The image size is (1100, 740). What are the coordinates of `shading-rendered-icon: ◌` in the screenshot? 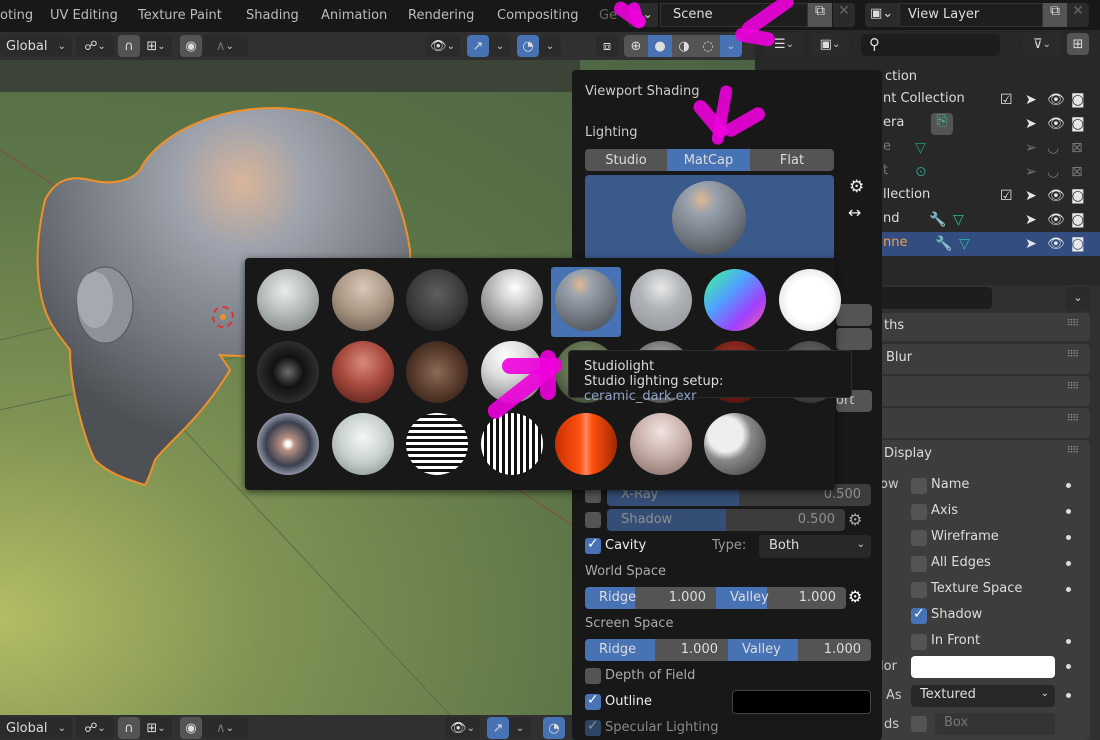 It's located at (708, 46).